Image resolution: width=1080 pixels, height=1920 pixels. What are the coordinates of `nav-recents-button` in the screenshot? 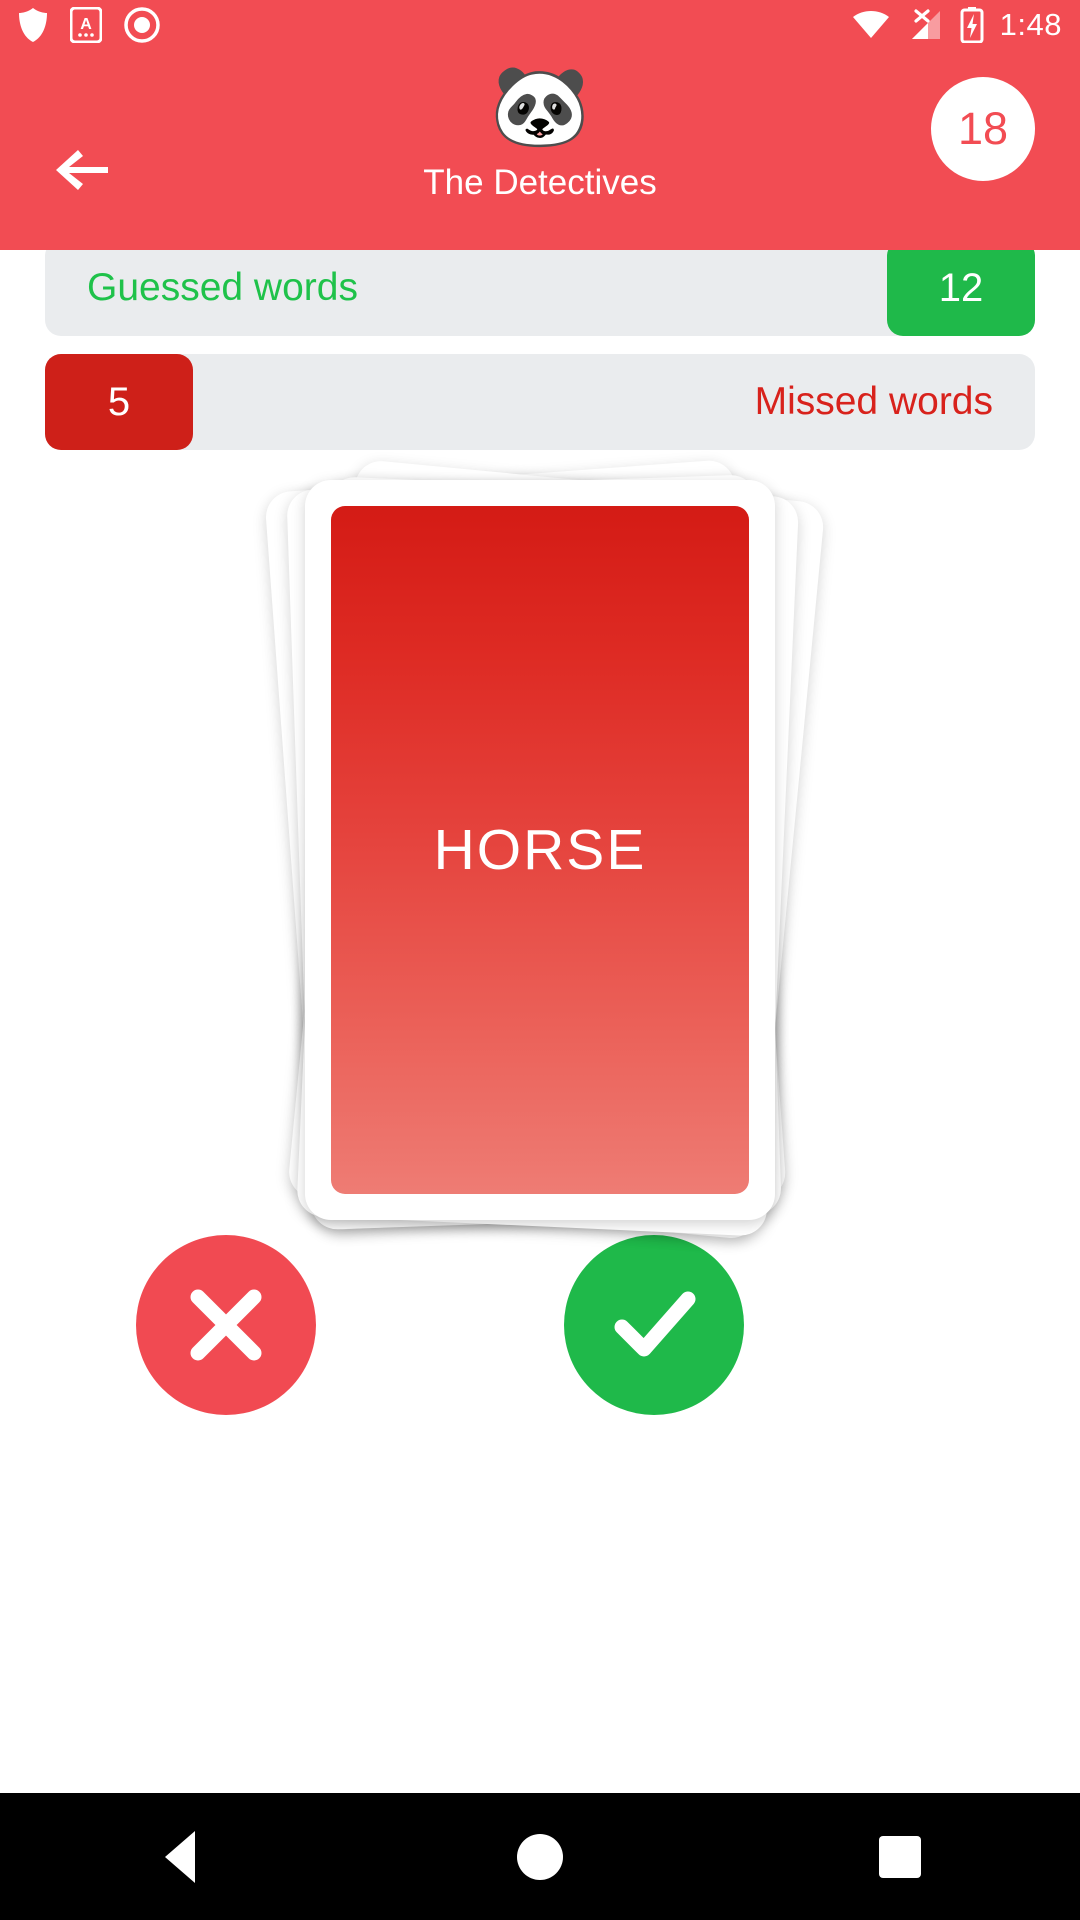 It's located at (900, 1856).